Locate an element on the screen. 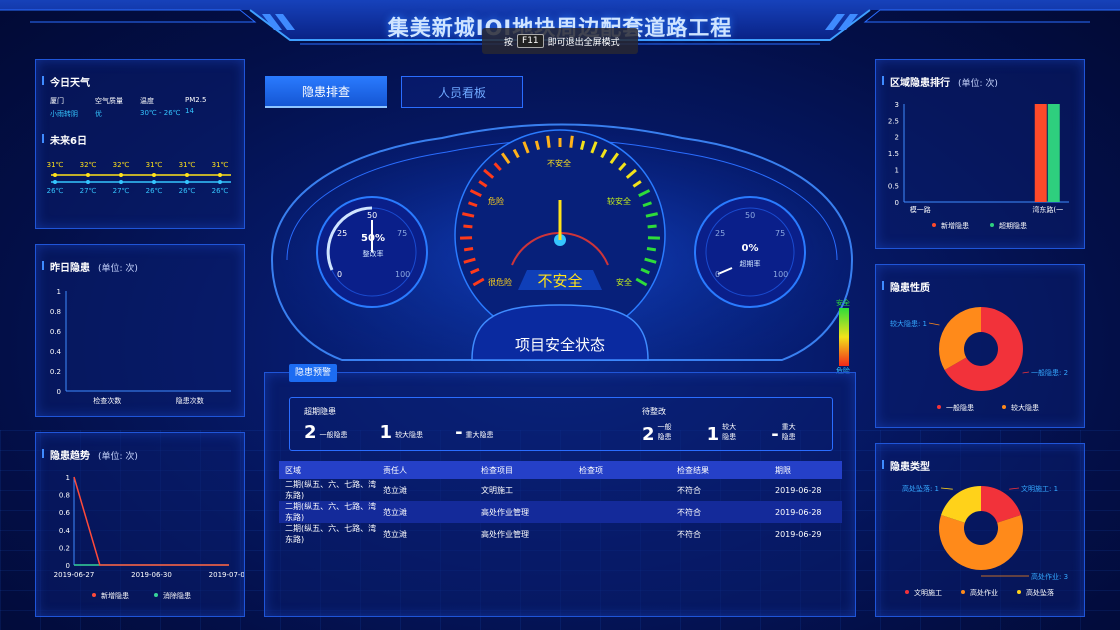  safety-status: 不安全 is located at coordinates (560, 281).